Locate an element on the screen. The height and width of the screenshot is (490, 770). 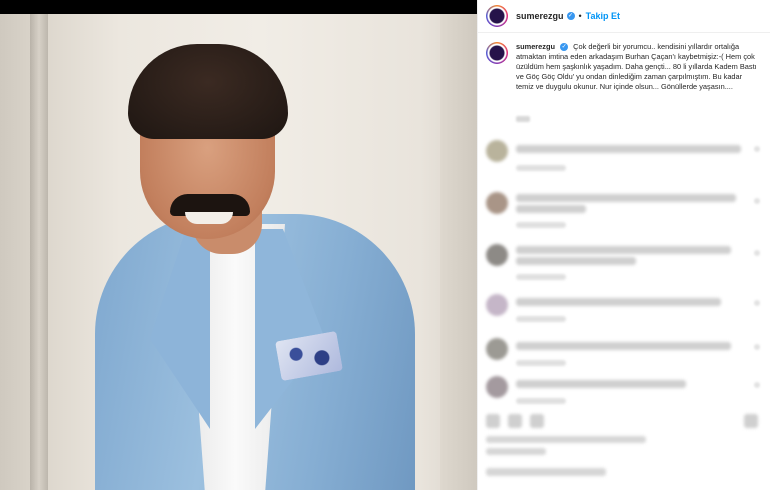
caption-author-avatar is located at coordinates (497, 53).